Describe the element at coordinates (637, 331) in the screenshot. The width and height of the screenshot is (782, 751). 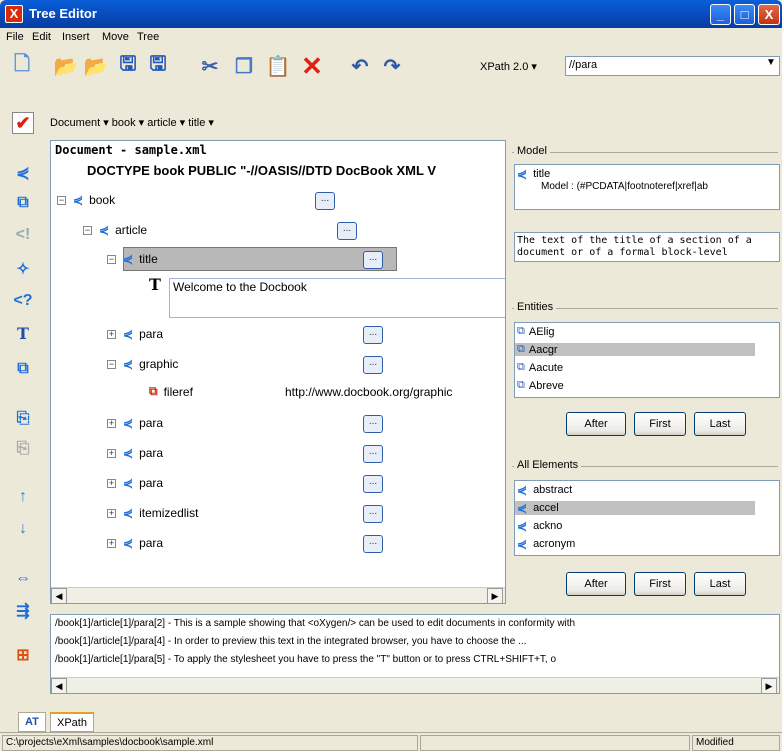
I see `entity-item: ⧉ AElig` at that location.